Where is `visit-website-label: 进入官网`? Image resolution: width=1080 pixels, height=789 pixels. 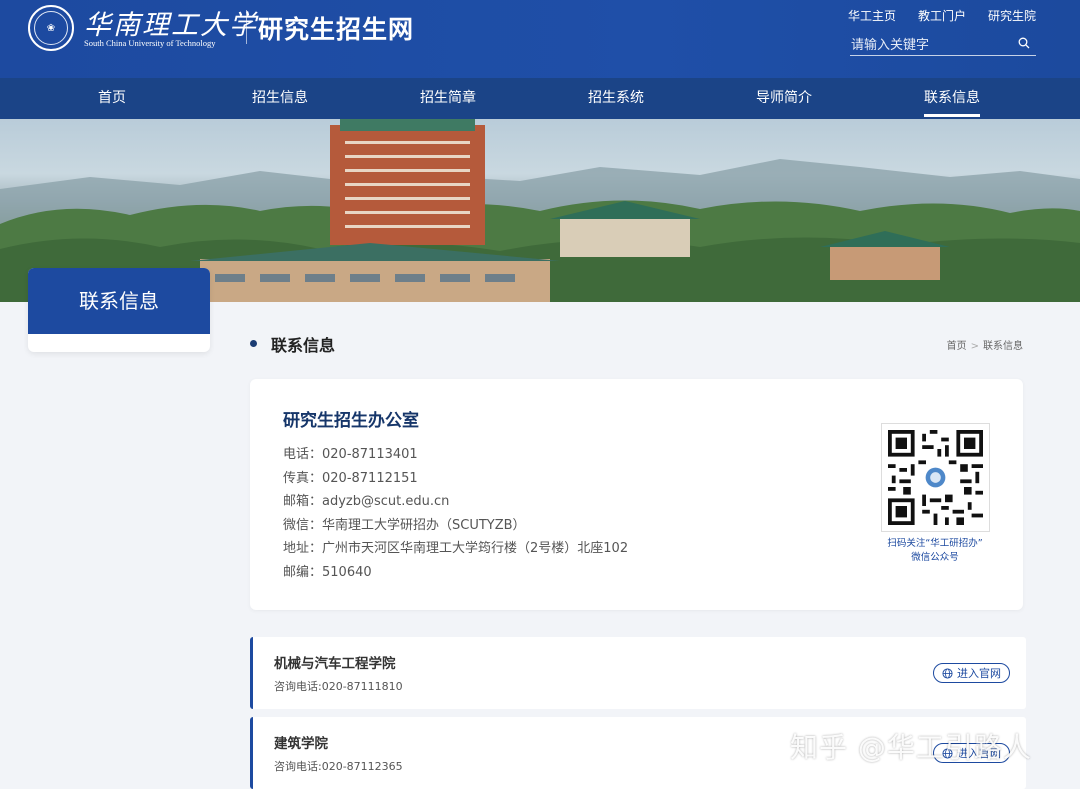
visit-website-label: 进入官网 is located at coordinates (979, 673).